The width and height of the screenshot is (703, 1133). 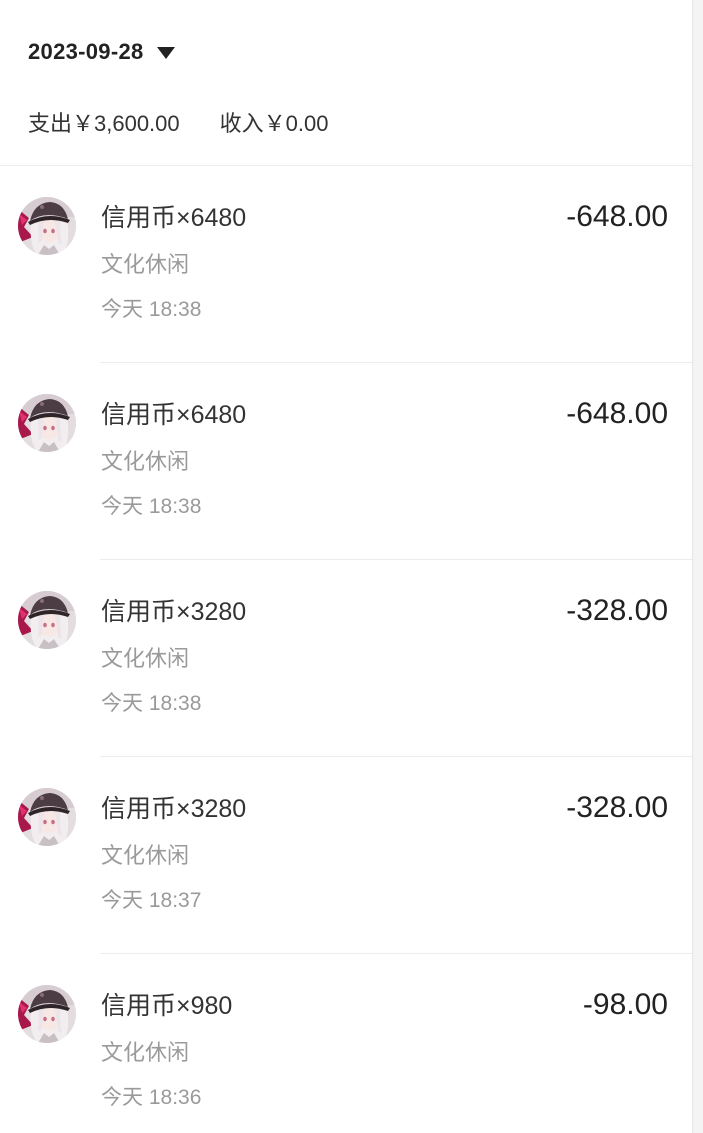 I want to click on transaction-amount: -98.00, so click(x=625, y=1004).